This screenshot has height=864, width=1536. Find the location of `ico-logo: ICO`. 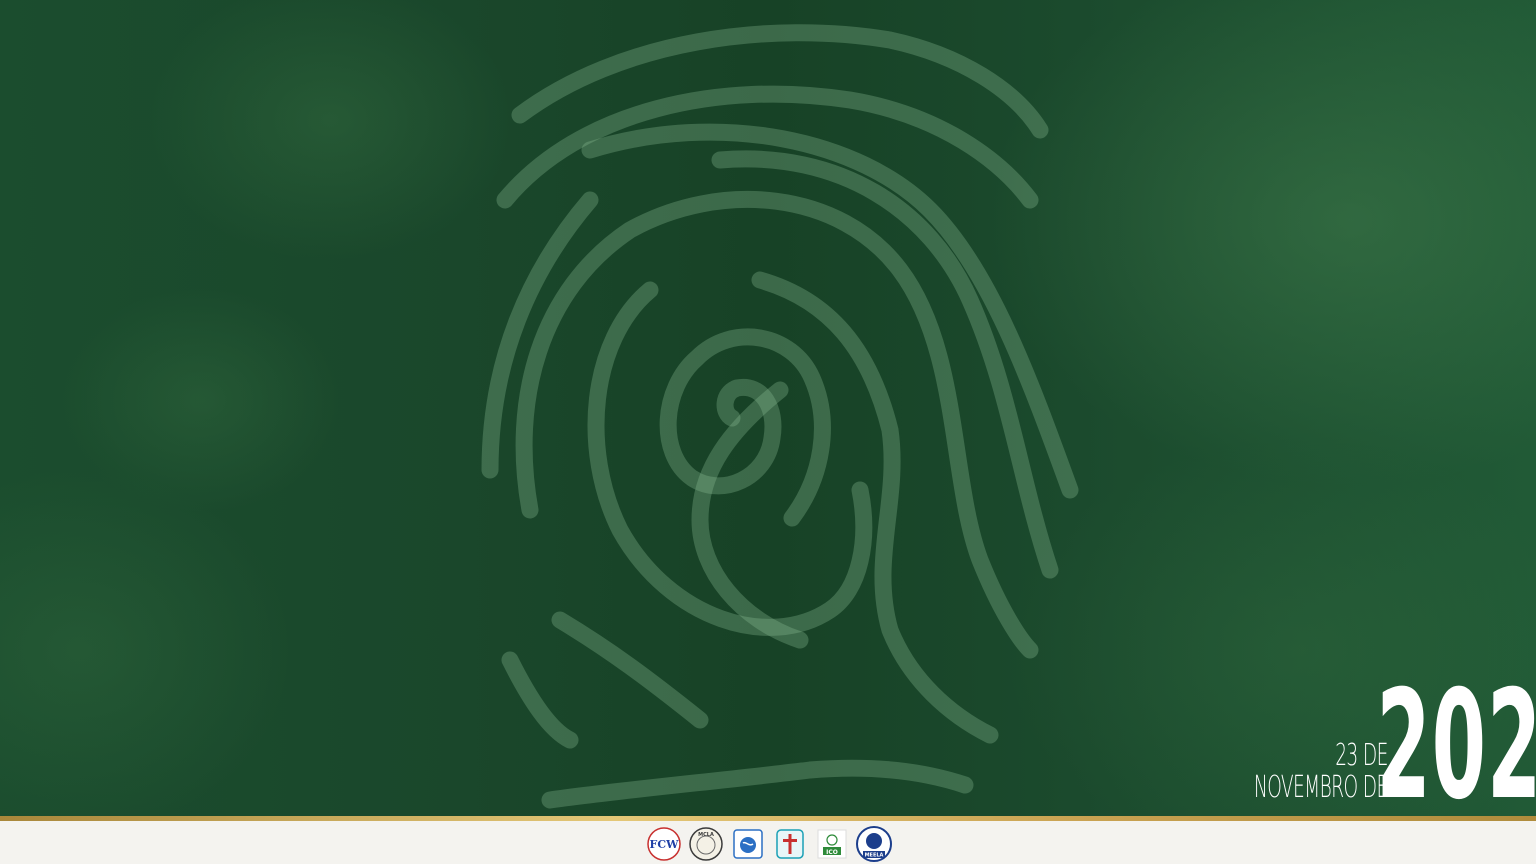

ico-logo: ICO is located at coordinates (832, 844).